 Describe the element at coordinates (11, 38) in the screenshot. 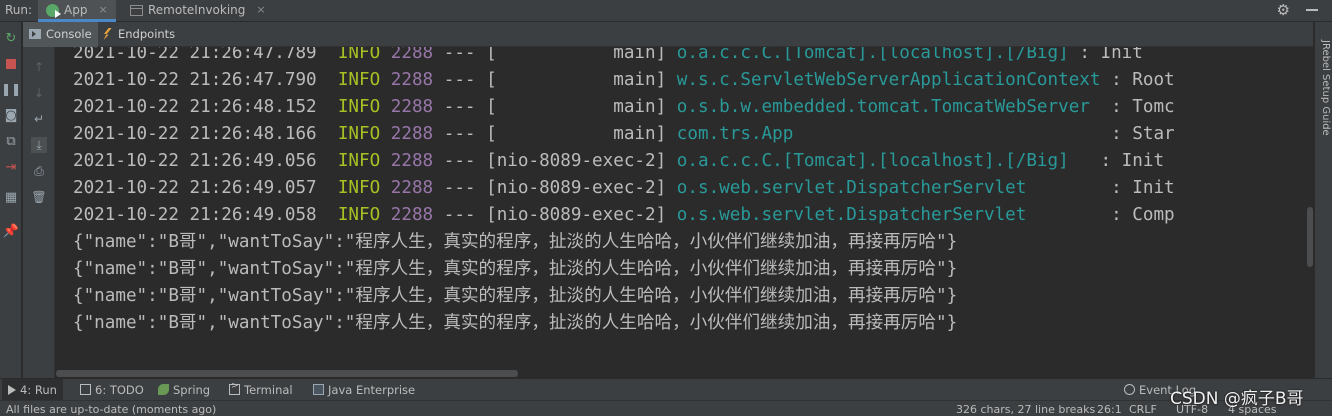

I see `rerun-icon: ↻` at that location.